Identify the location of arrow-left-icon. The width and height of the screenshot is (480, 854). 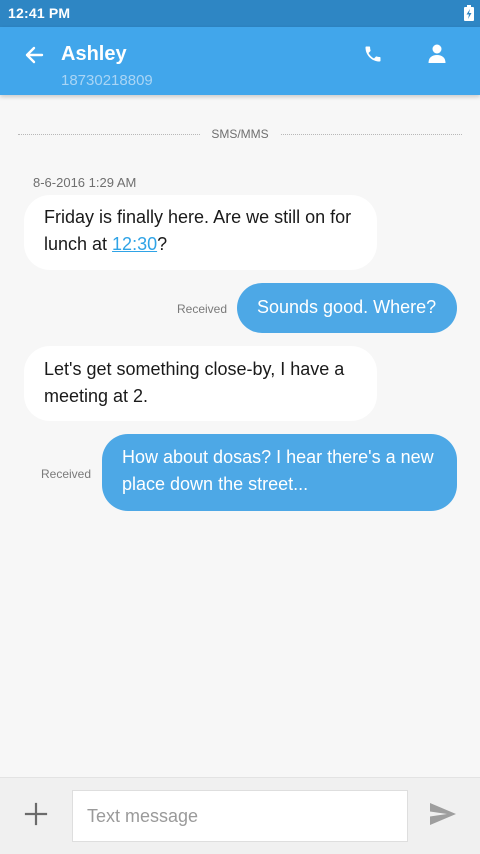
(34, 57).